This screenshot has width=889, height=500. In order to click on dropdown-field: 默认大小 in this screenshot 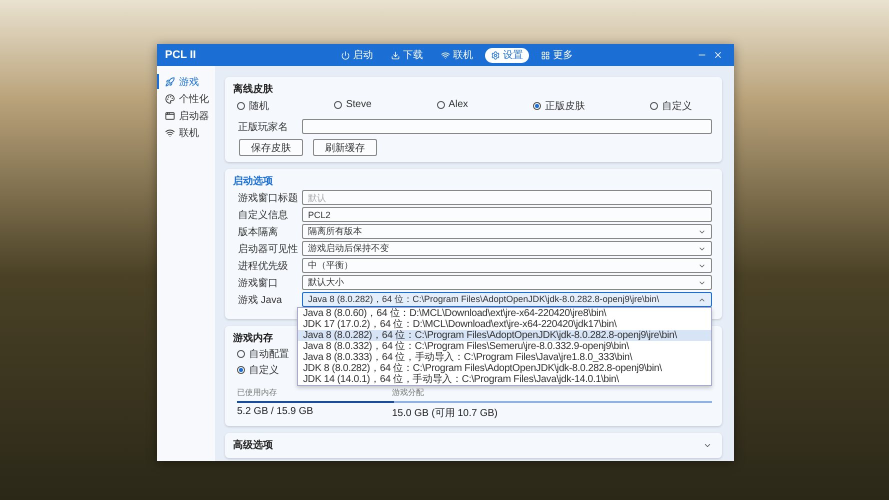, I will do `click(507, 282)`.